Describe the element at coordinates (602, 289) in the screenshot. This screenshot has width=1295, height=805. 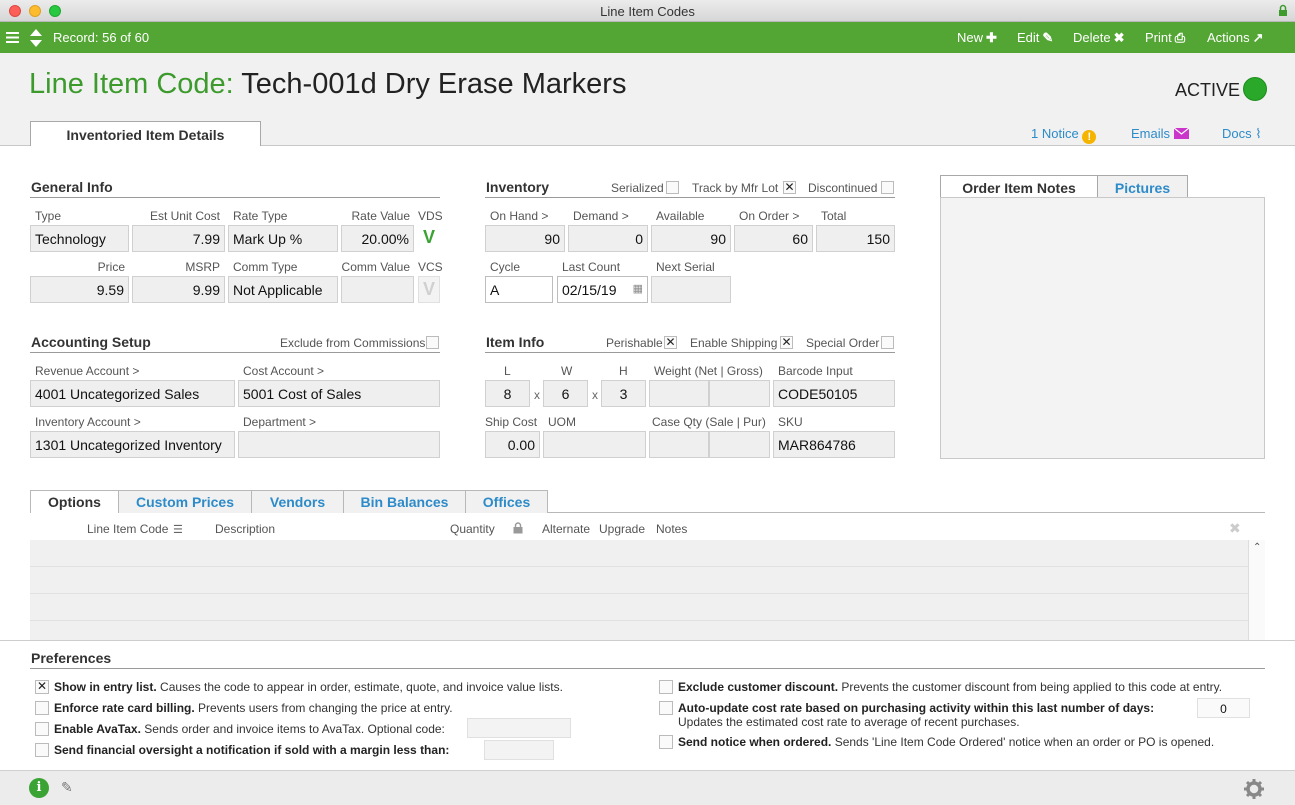
I see `last-count-field: 02/15/19 ▦` at that location.